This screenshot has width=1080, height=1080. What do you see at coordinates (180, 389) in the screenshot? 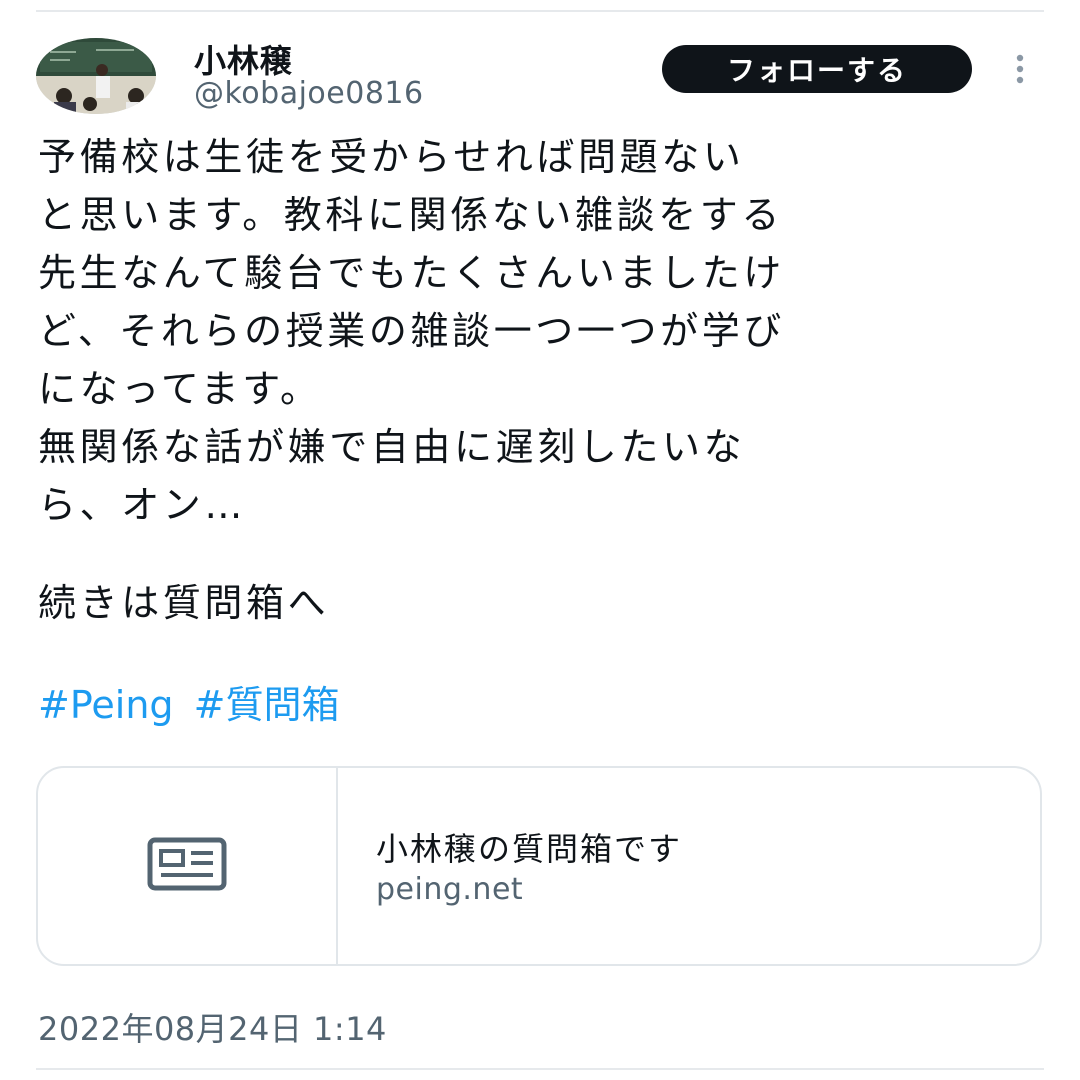
I see `tweet-text-line: になってます。` at bounding box center [180, 389].